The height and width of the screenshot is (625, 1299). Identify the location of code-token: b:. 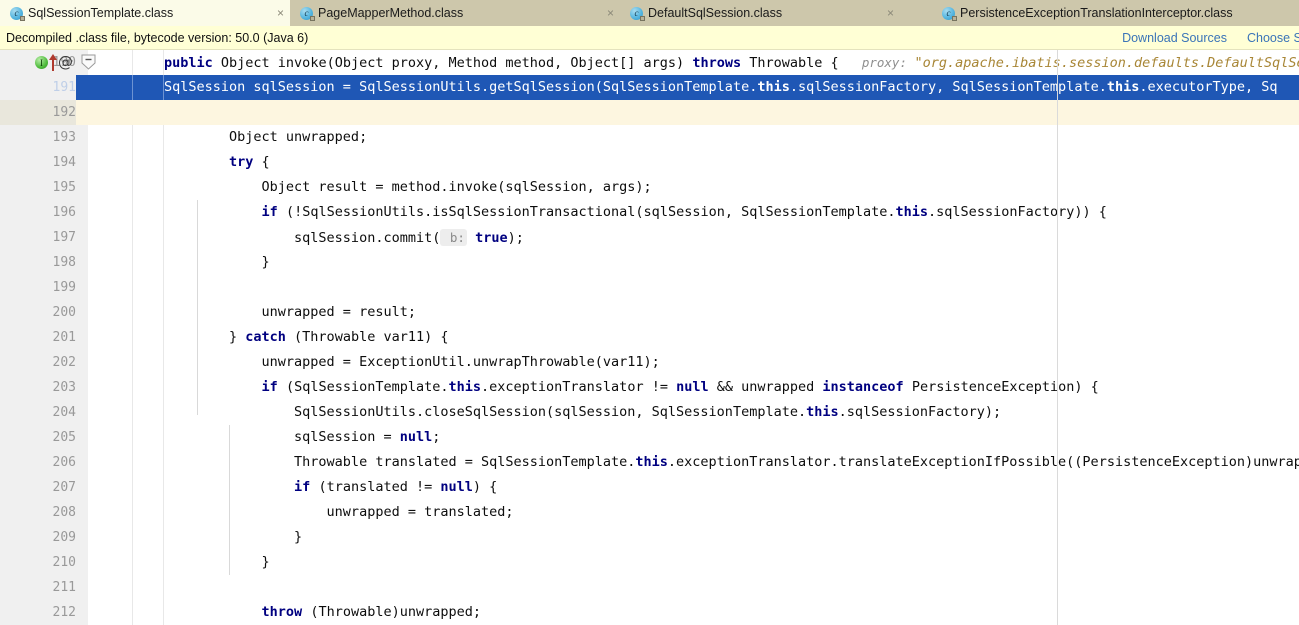
(453, 237).